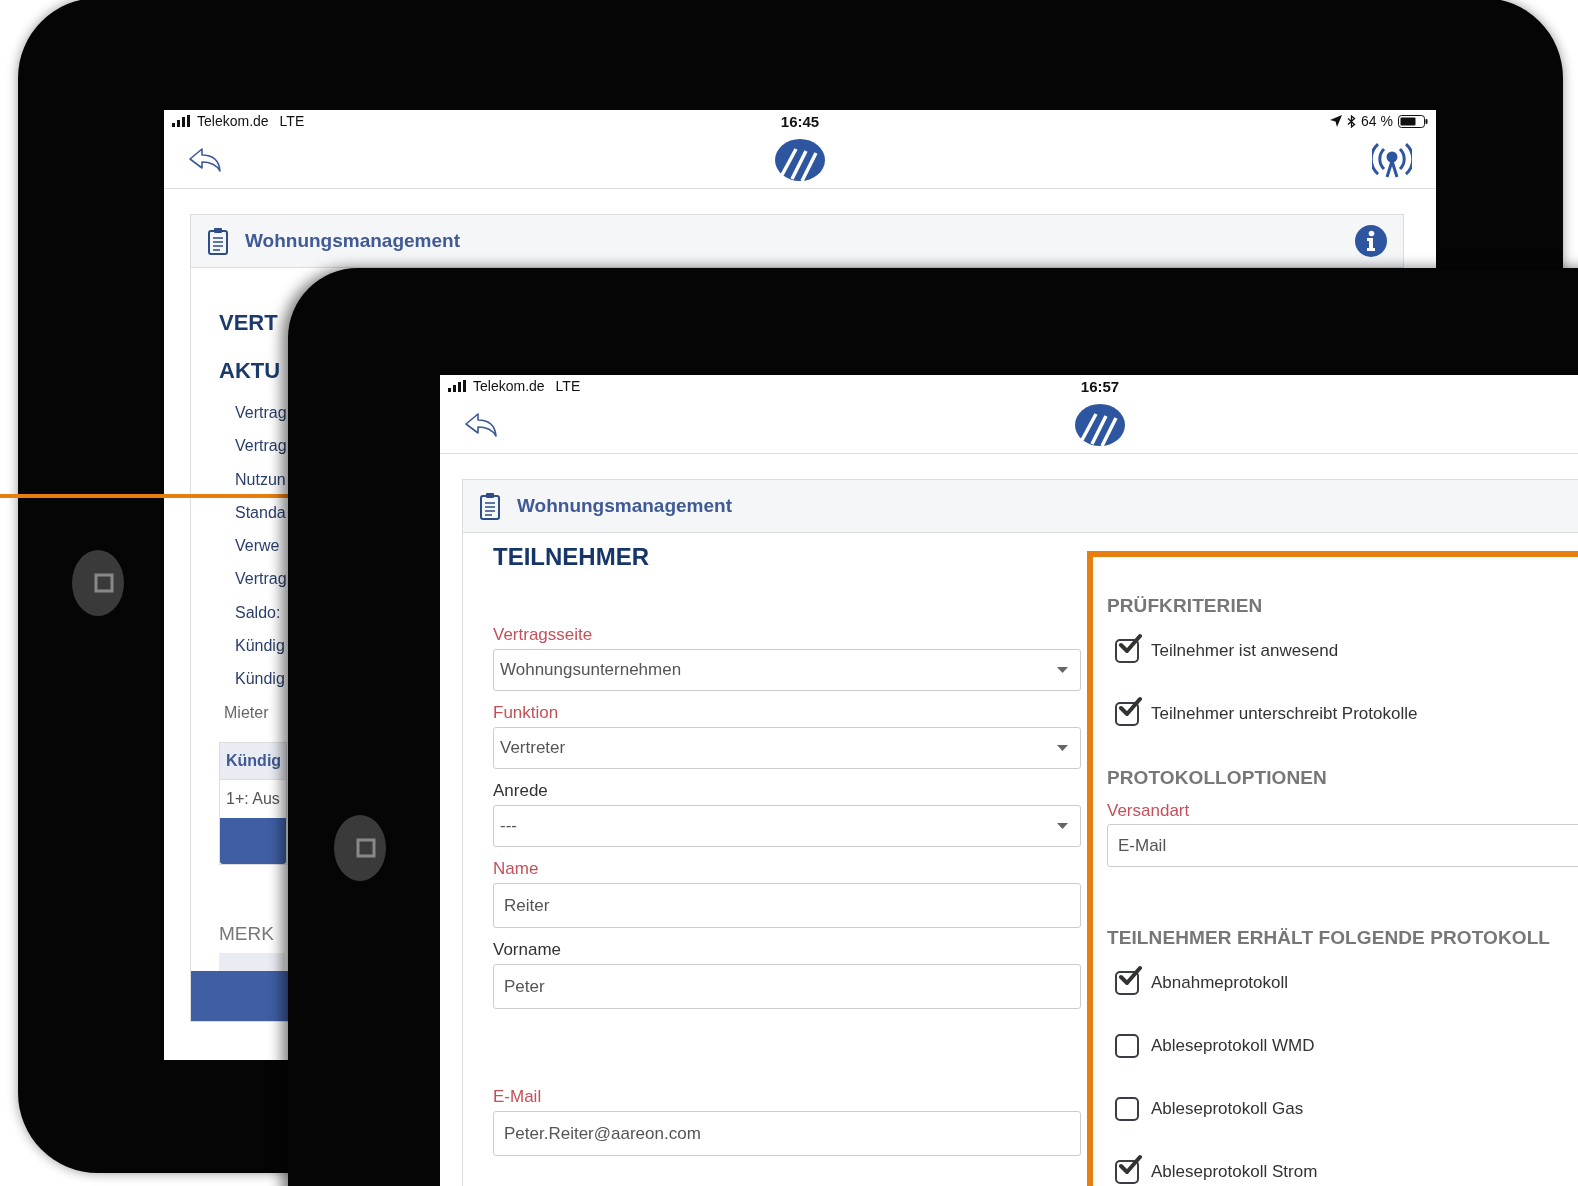 This screenshot has width=1578, height=1186. I want to click on info-icon, so click(1371, 241).